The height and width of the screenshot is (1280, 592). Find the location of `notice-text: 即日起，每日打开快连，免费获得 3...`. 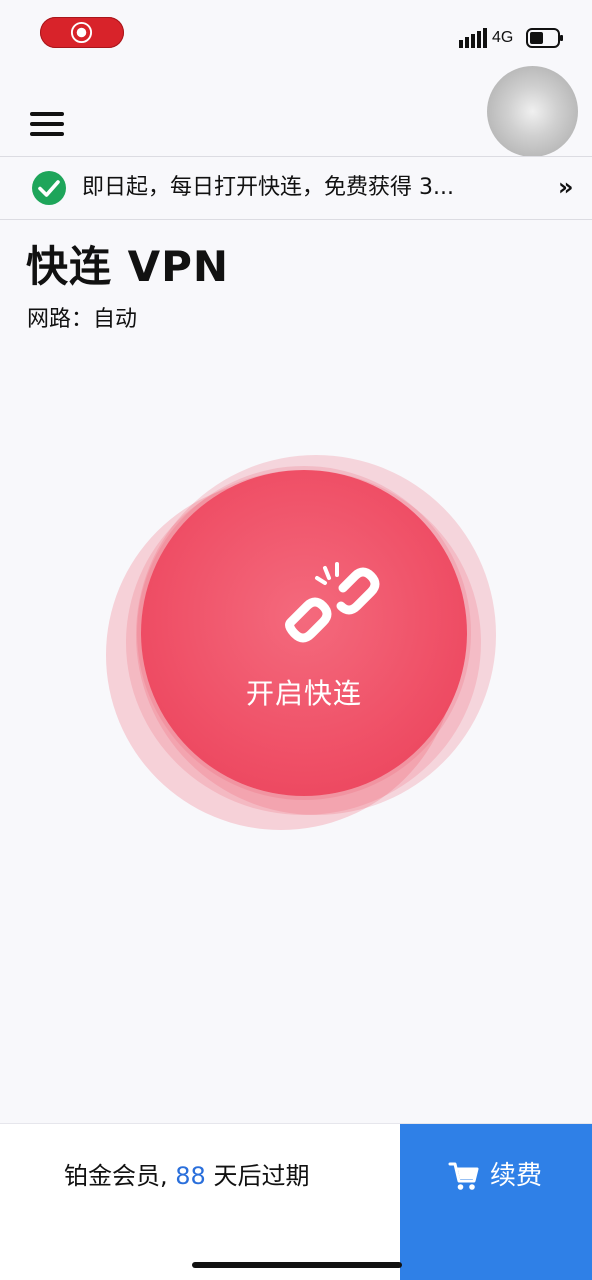

notice-text: 即日起，每日打开快连，免费获得 3... is located at coordinates (268, 187).